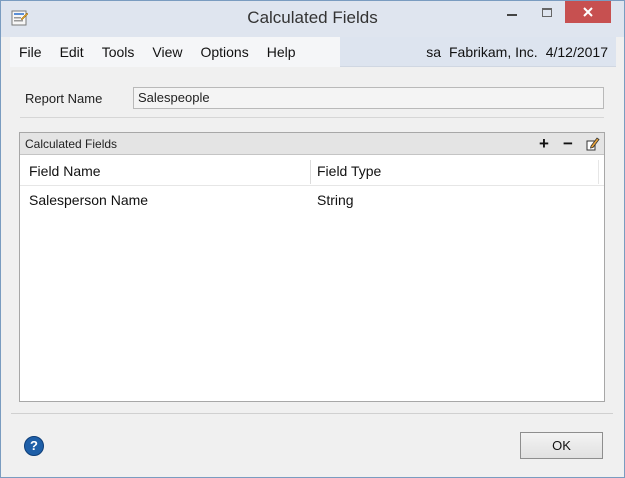 This screenshot has height=478, width=625. What do you see at coordinates (335, 200) in the screenshot?
I see `cell-field-type: String` at bounding box center [335, 200].